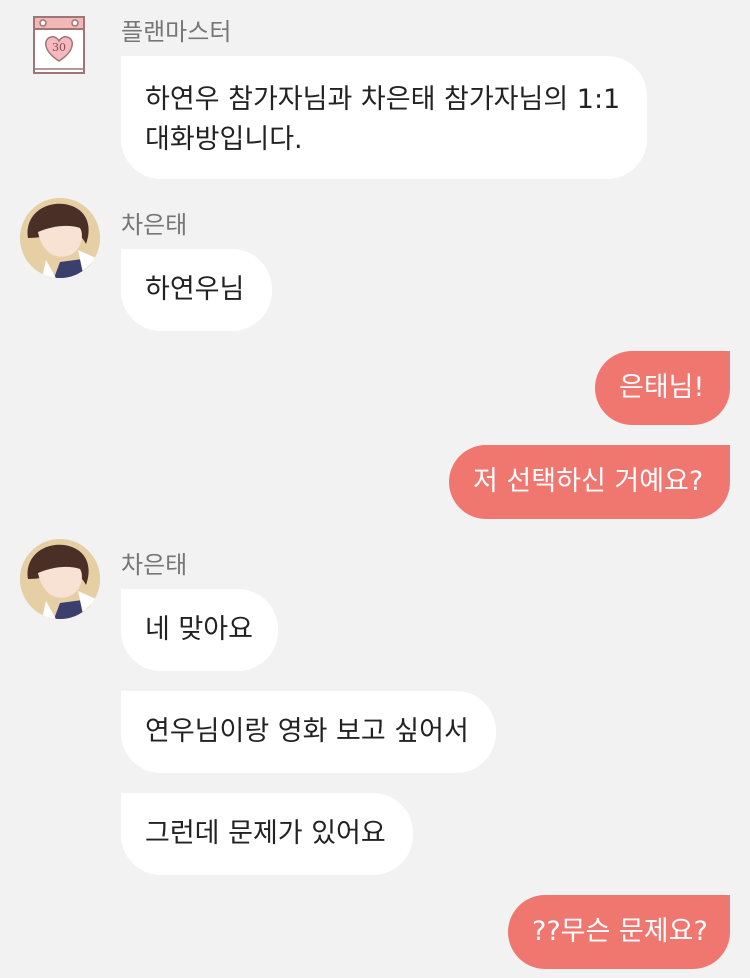 Image resolution: width=750 pixels, height=978 pixels. What do you see at coordinates (224, 139) in the screenshot?
I see `message-line: 대화방입니다.` at bounding box center [224, 139].